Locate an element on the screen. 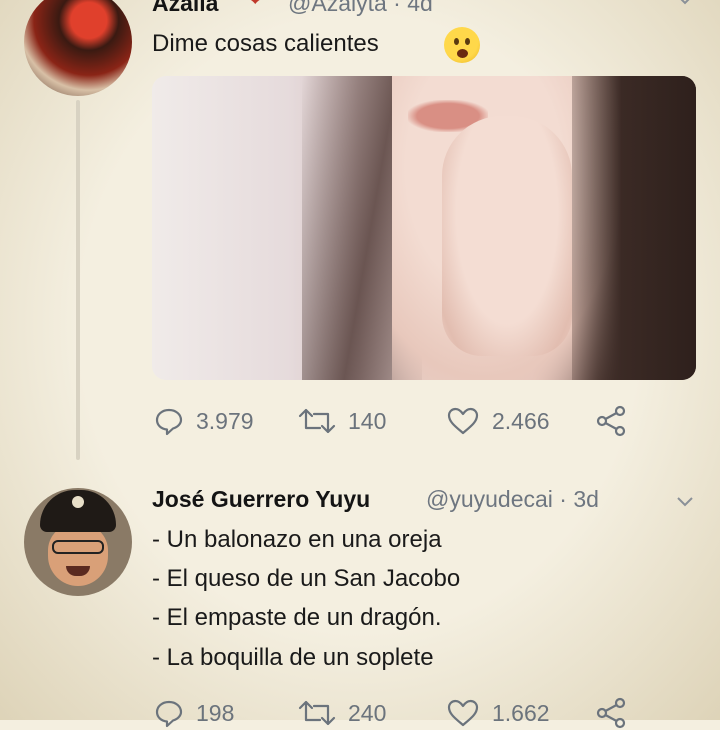  author-handle-time: @Azalyta · 4d is located at coordinates (360, 8).